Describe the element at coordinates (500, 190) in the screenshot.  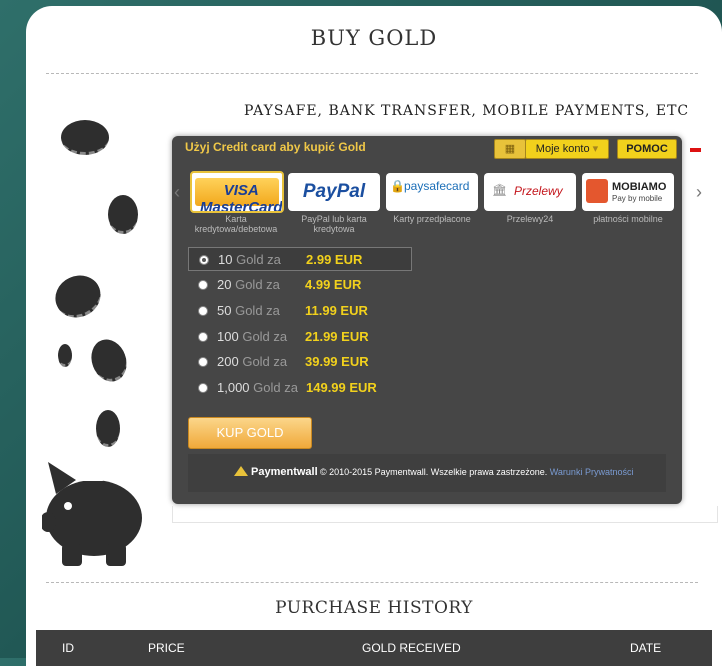
I see `bank-icon: 🏛` at that location.